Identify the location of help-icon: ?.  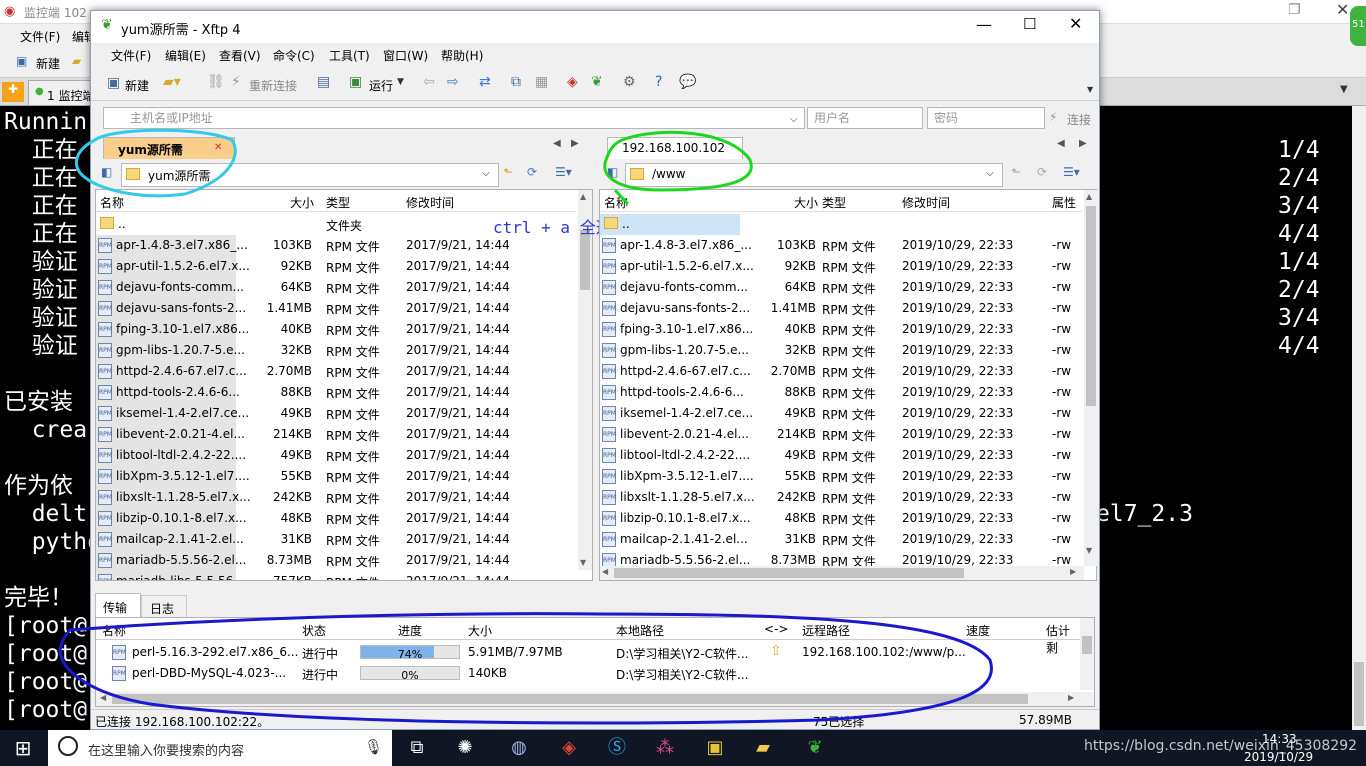
(658, 82).